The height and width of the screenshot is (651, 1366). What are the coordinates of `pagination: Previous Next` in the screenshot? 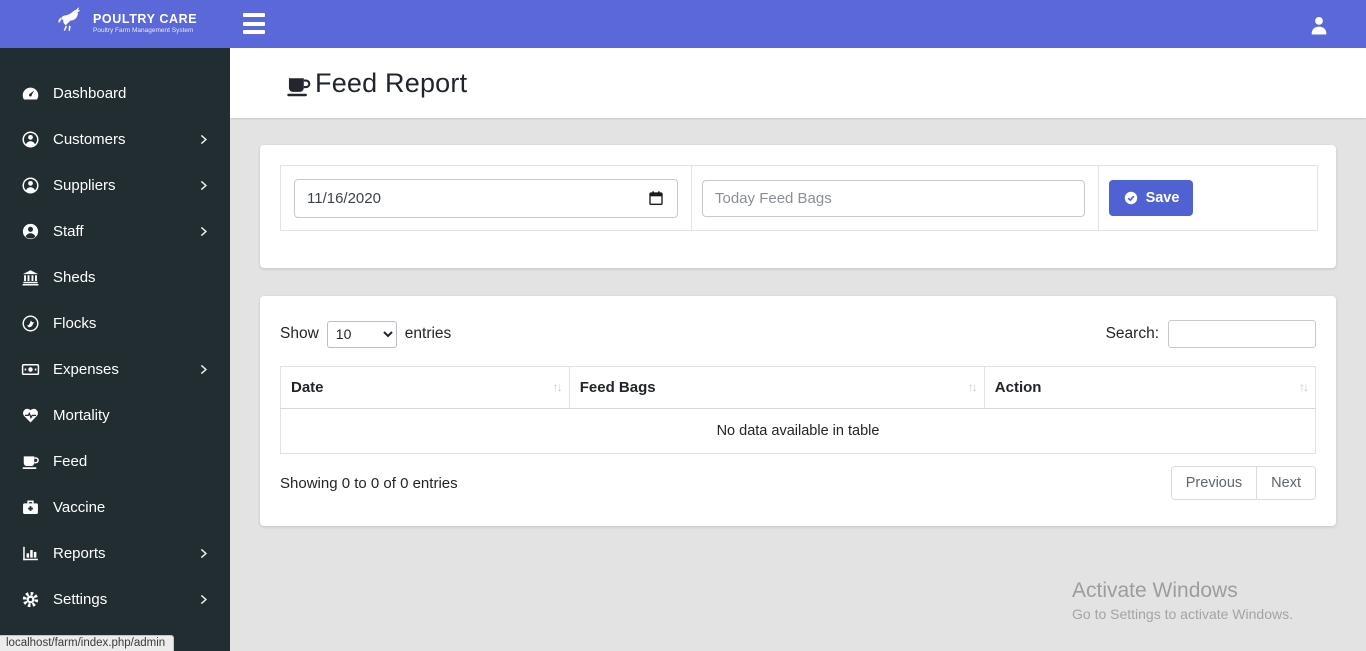 It's located at (1243, 483).